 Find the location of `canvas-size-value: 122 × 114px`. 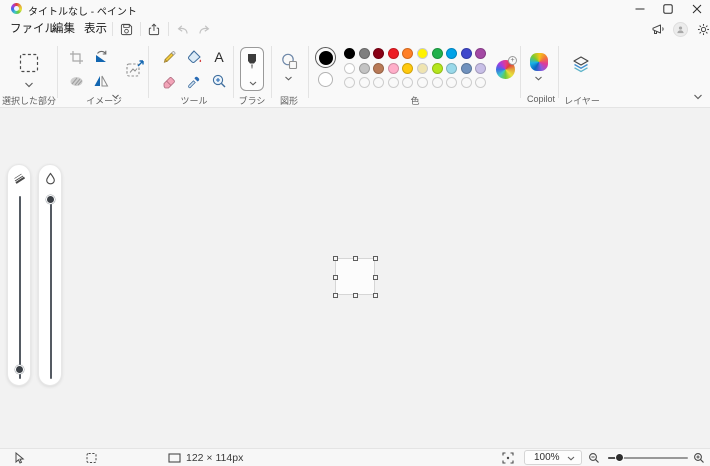

canvas-size-value: 122 × 114px is located at coordinates (215, 458).